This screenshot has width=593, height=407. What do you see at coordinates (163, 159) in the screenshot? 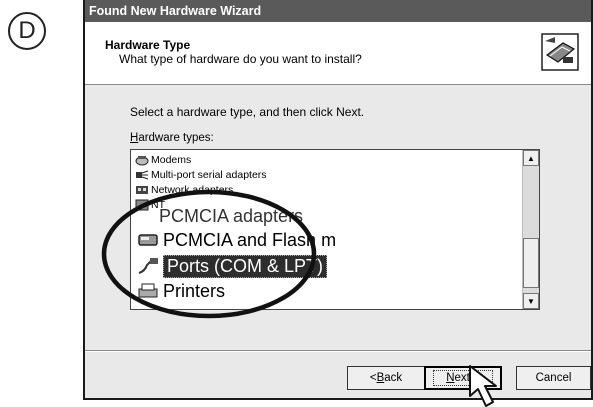
I see `list-item-modems: Modems` at bounding box center [163, 159].